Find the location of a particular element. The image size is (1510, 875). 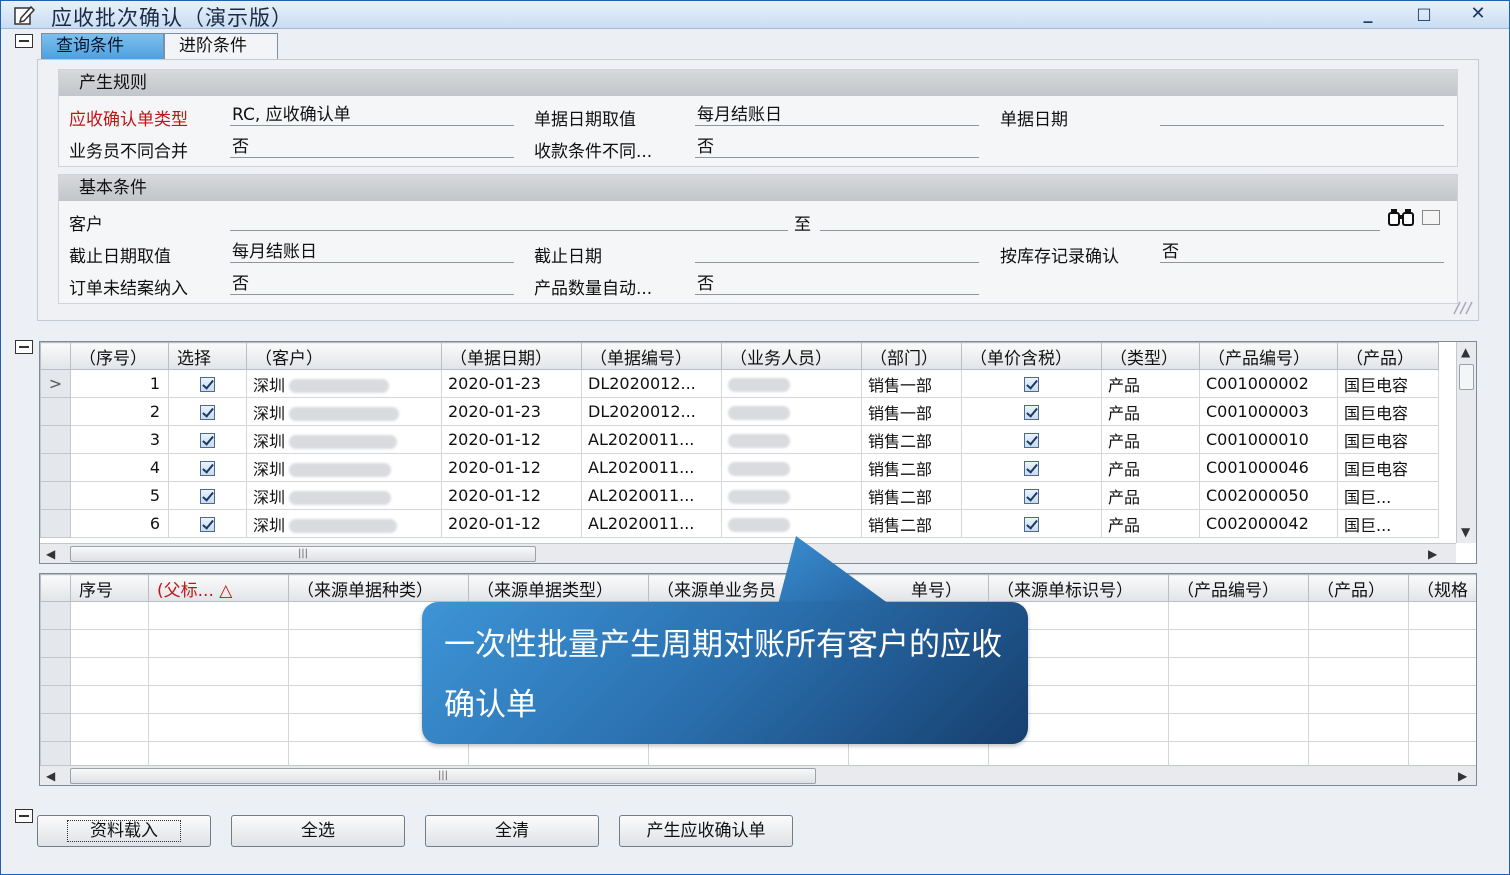

col-header-spec: （规格 is located at coordinates (1442, 588).